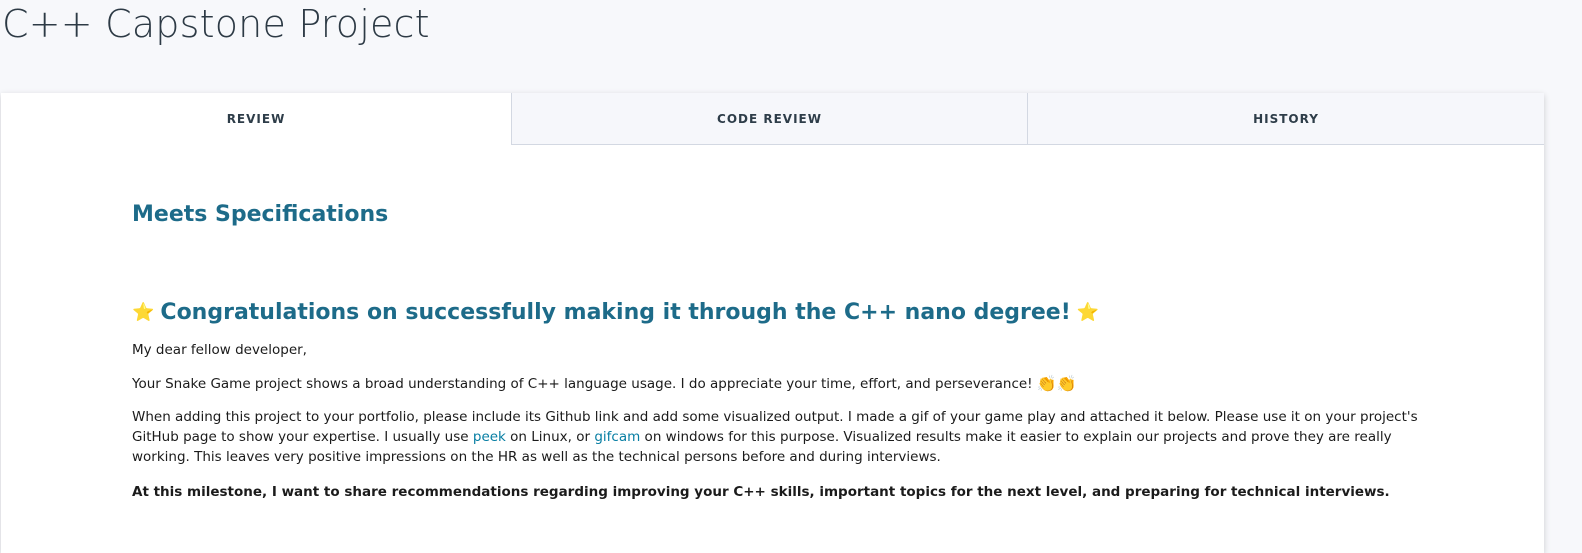 The image size is (1582, 553). I want to click on portfolio-text-2: on Linux, or, so click(550, 437).